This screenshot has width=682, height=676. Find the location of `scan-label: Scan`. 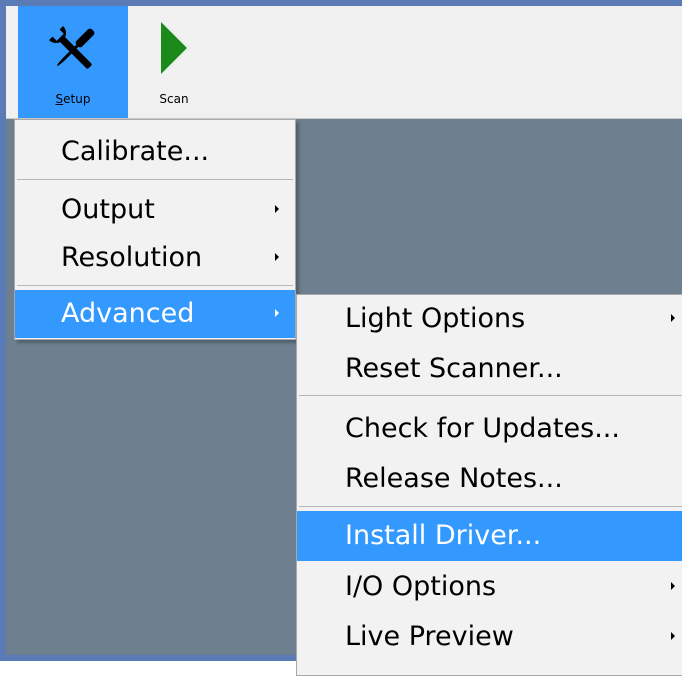

scan-label: Scan is located at coordinates (174, 99).